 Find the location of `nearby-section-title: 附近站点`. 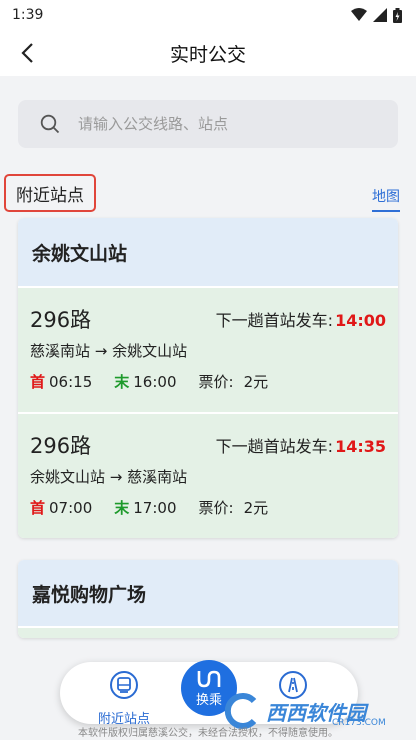

nearby-section-title: 附近站点 is located at coordinates (50, 193).